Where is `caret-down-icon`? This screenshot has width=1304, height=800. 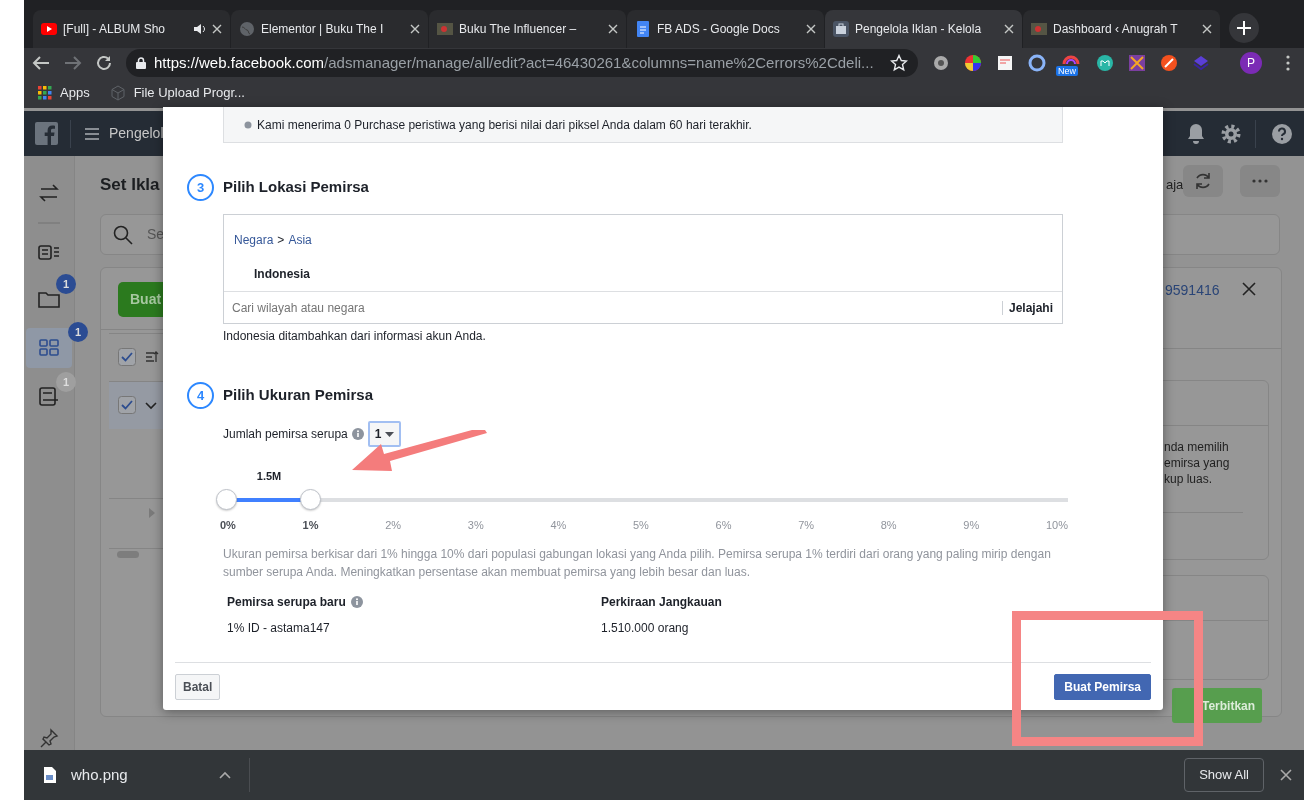
caret-down-icon is located at coordinates (390, 434).